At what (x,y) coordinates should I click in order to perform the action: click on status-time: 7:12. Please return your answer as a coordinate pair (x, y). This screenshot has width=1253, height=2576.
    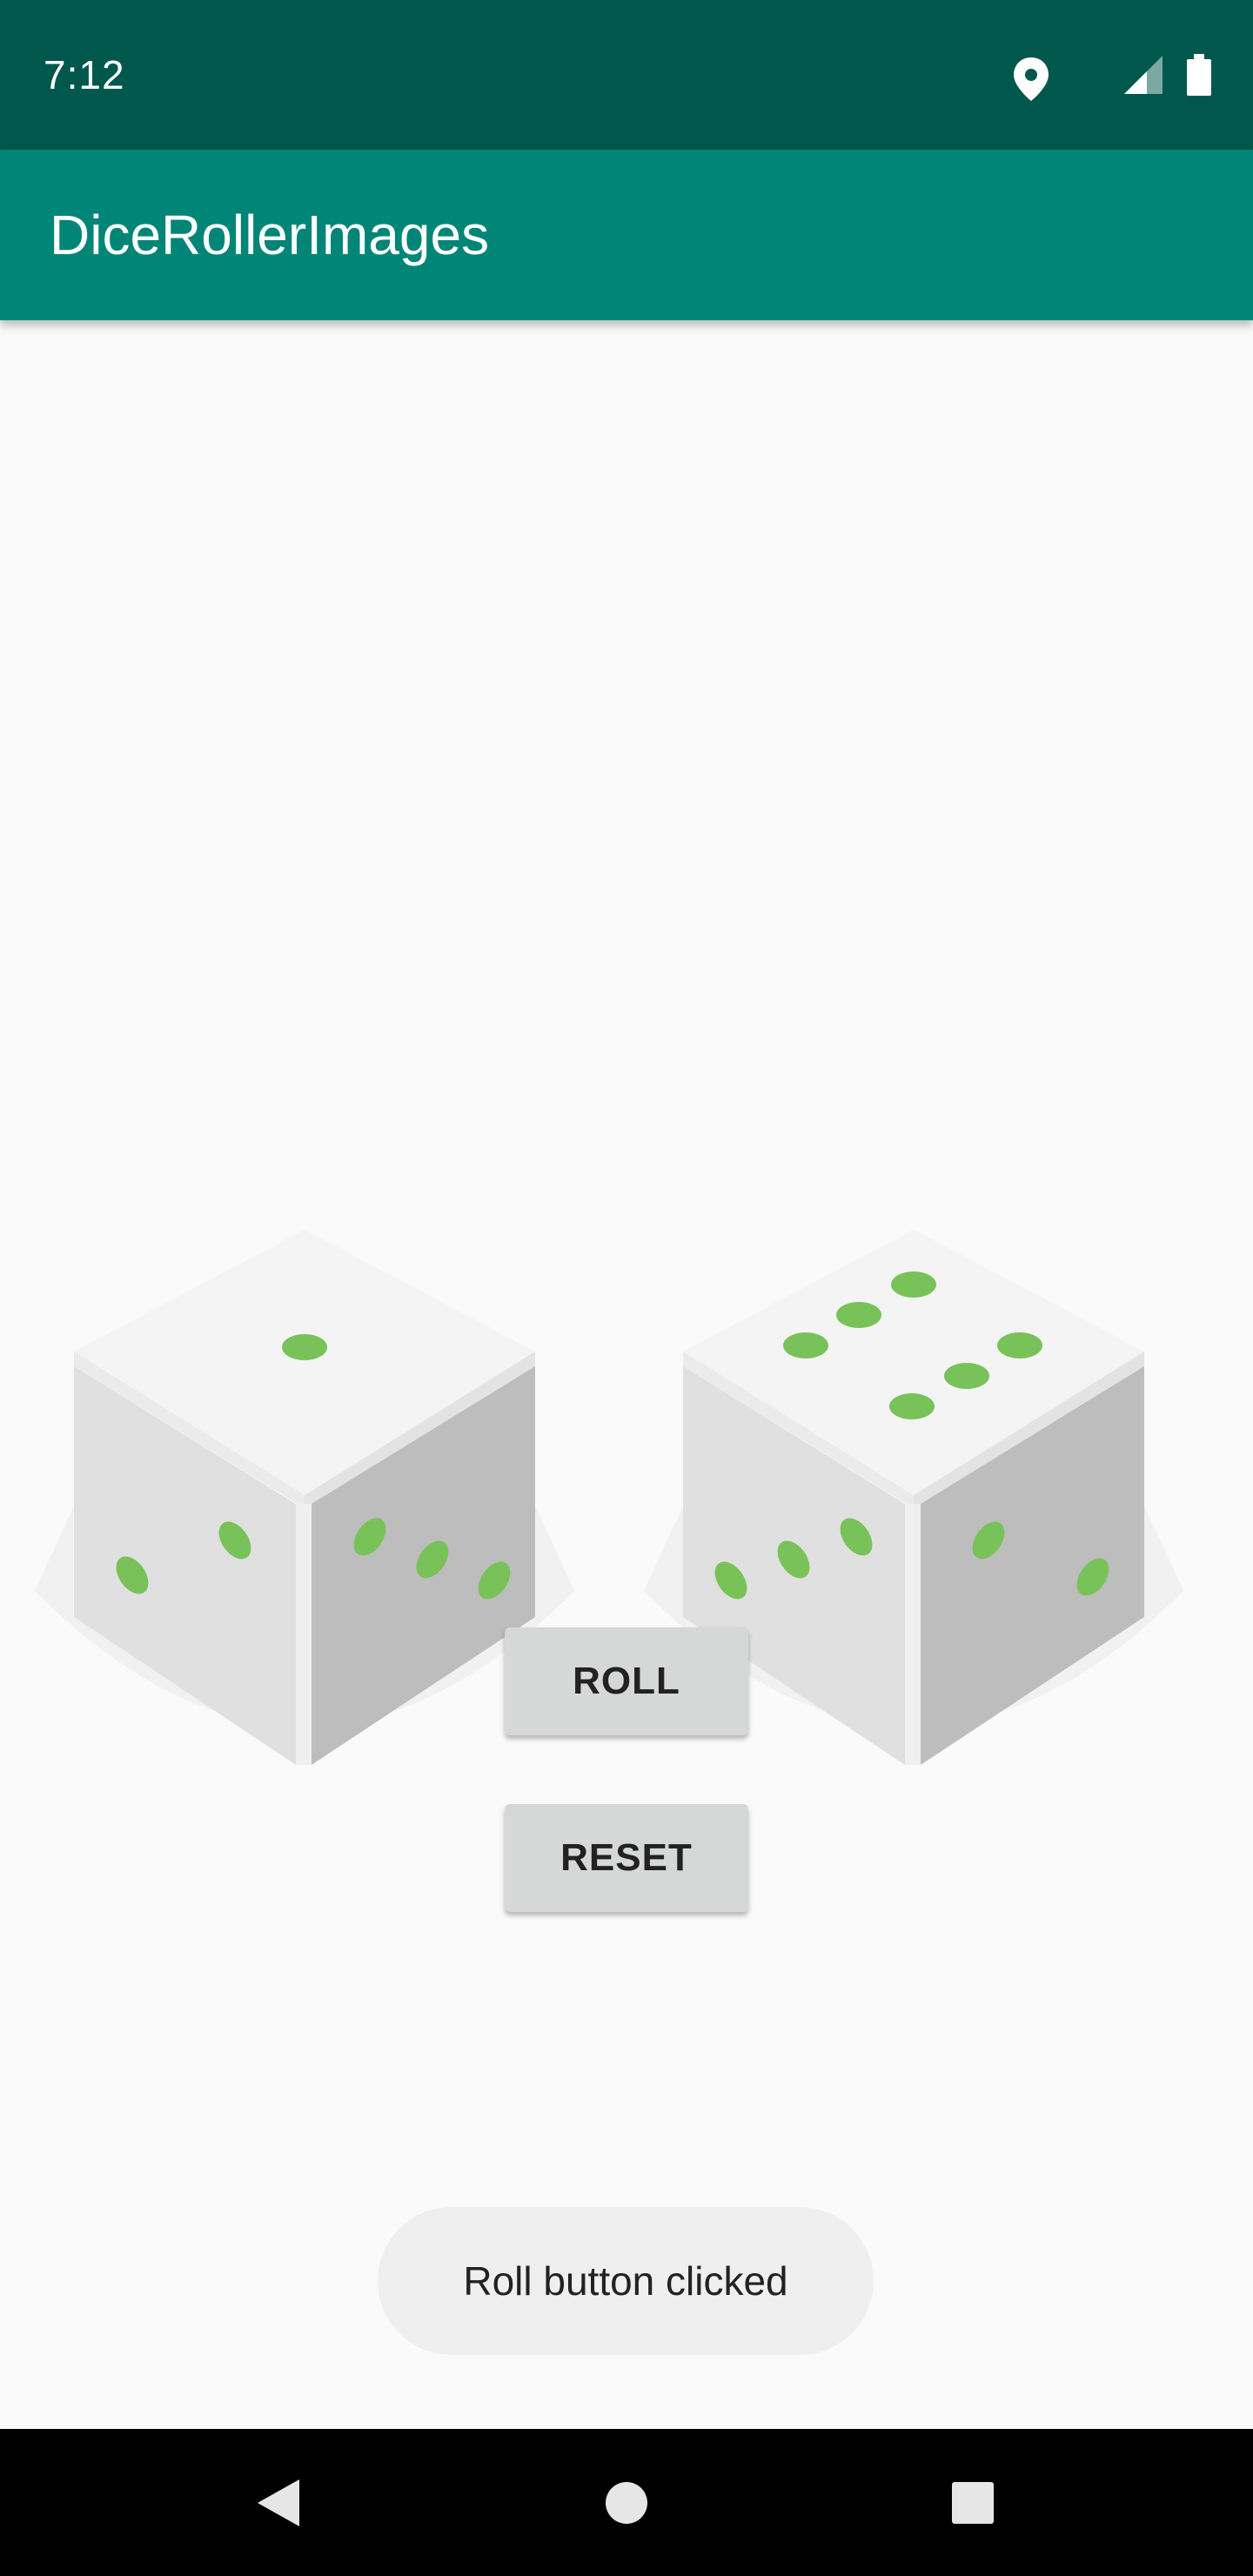
    Looking at the image, I should click on (84, 74).